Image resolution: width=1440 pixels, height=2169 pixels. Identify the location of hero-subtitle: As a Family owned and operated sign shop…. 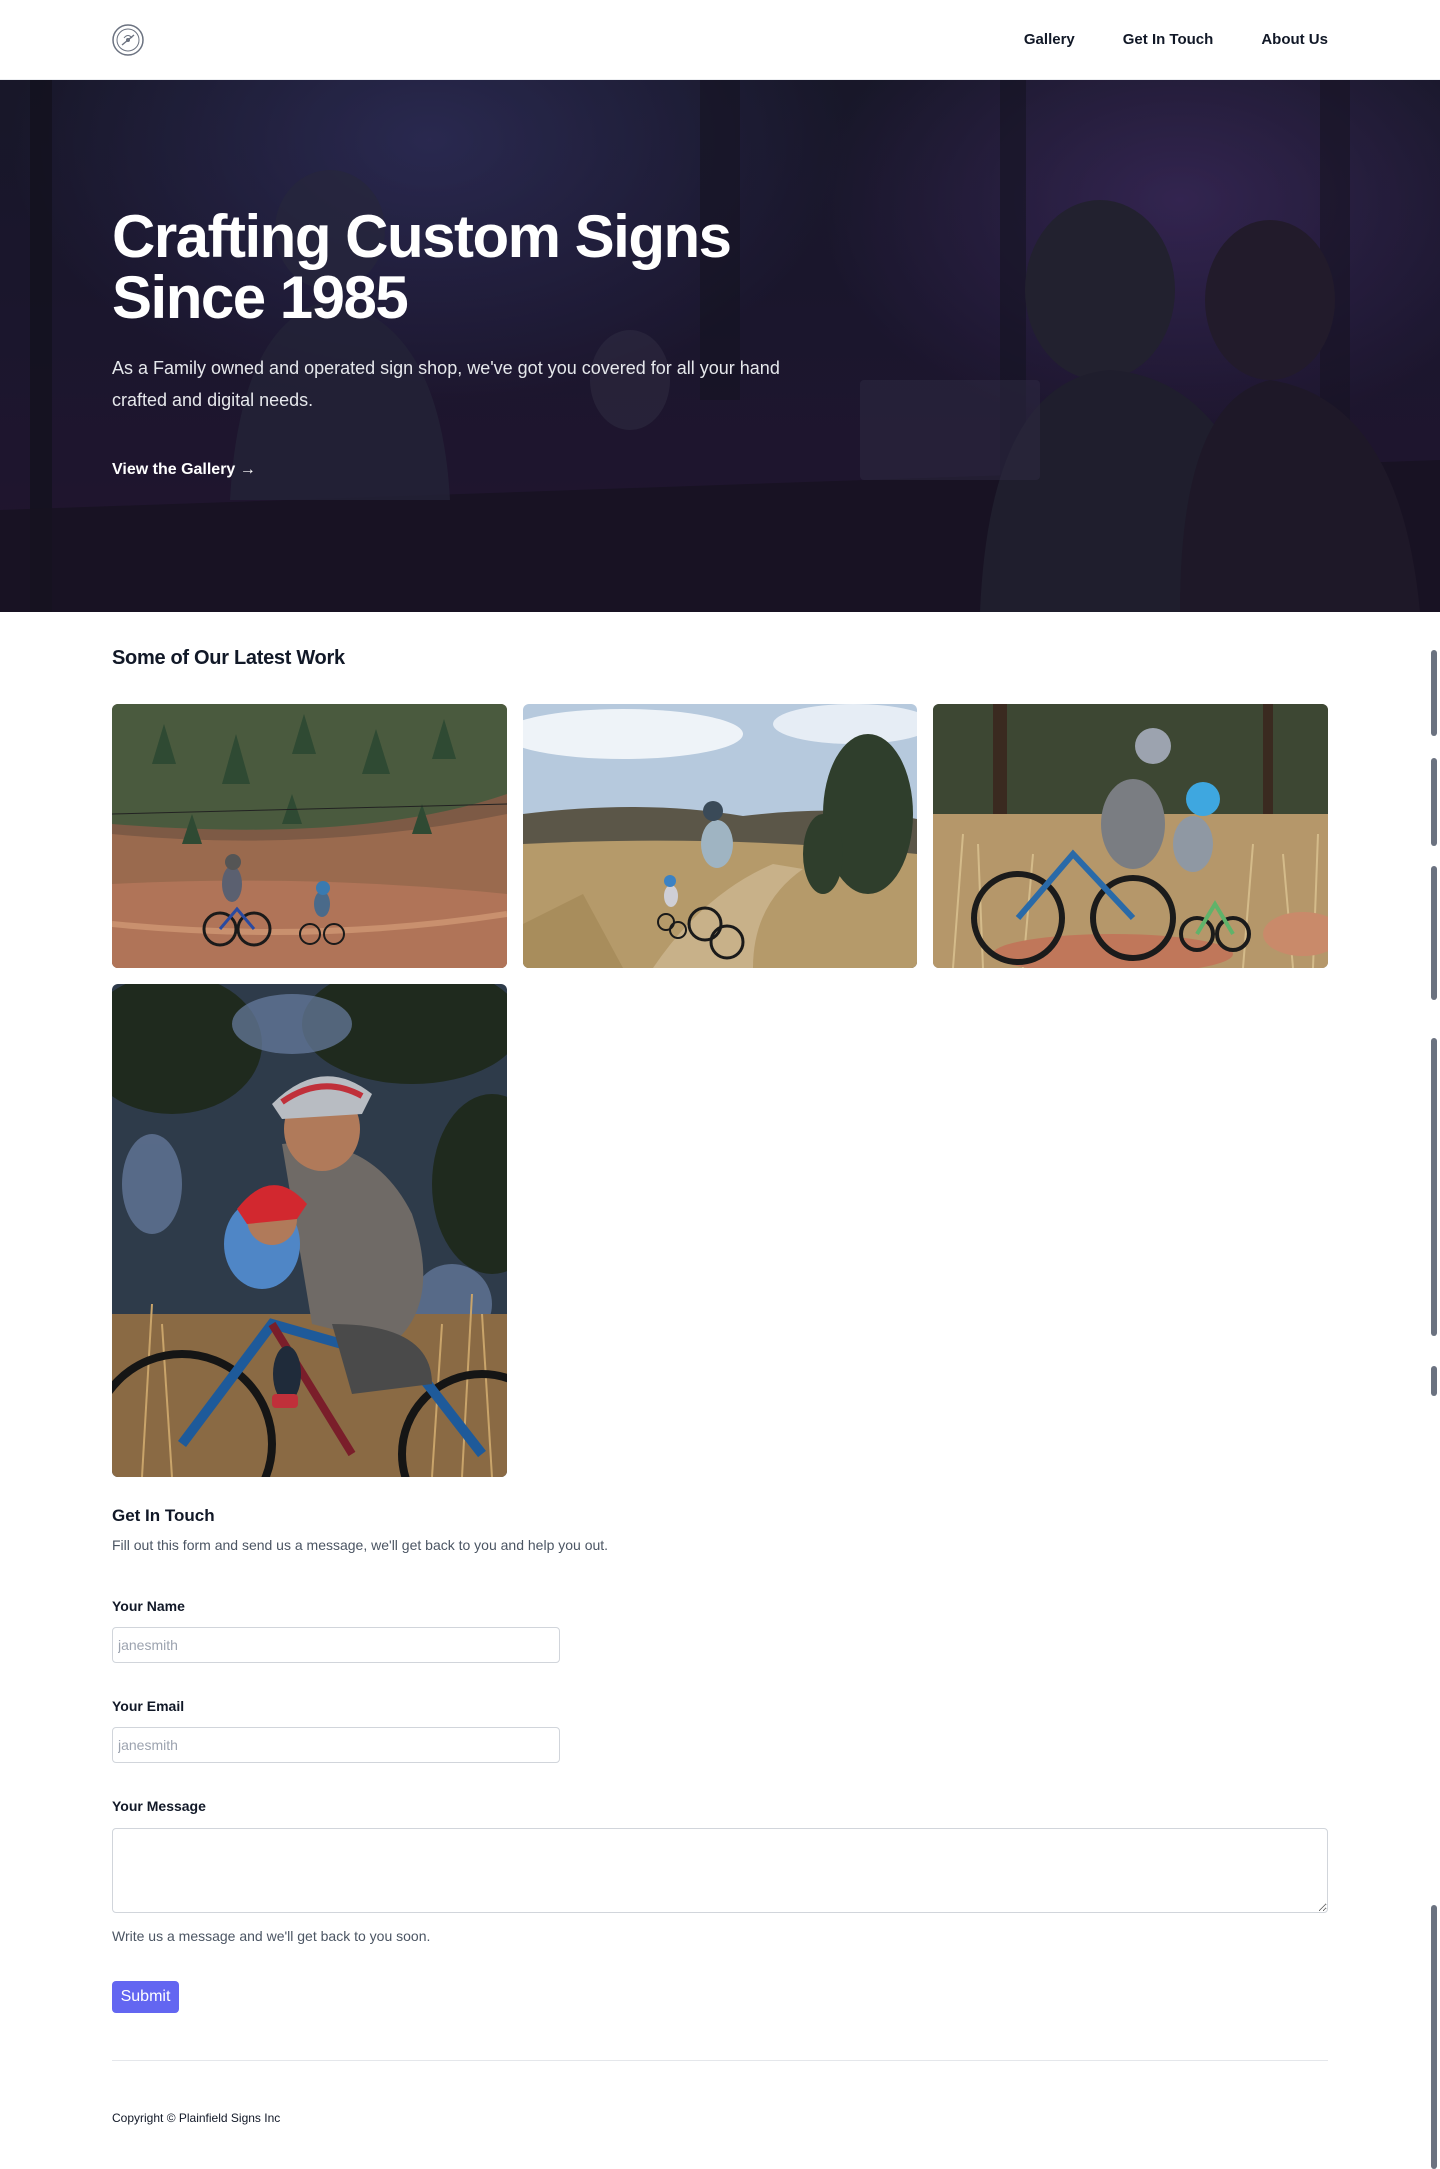
(446, 384).